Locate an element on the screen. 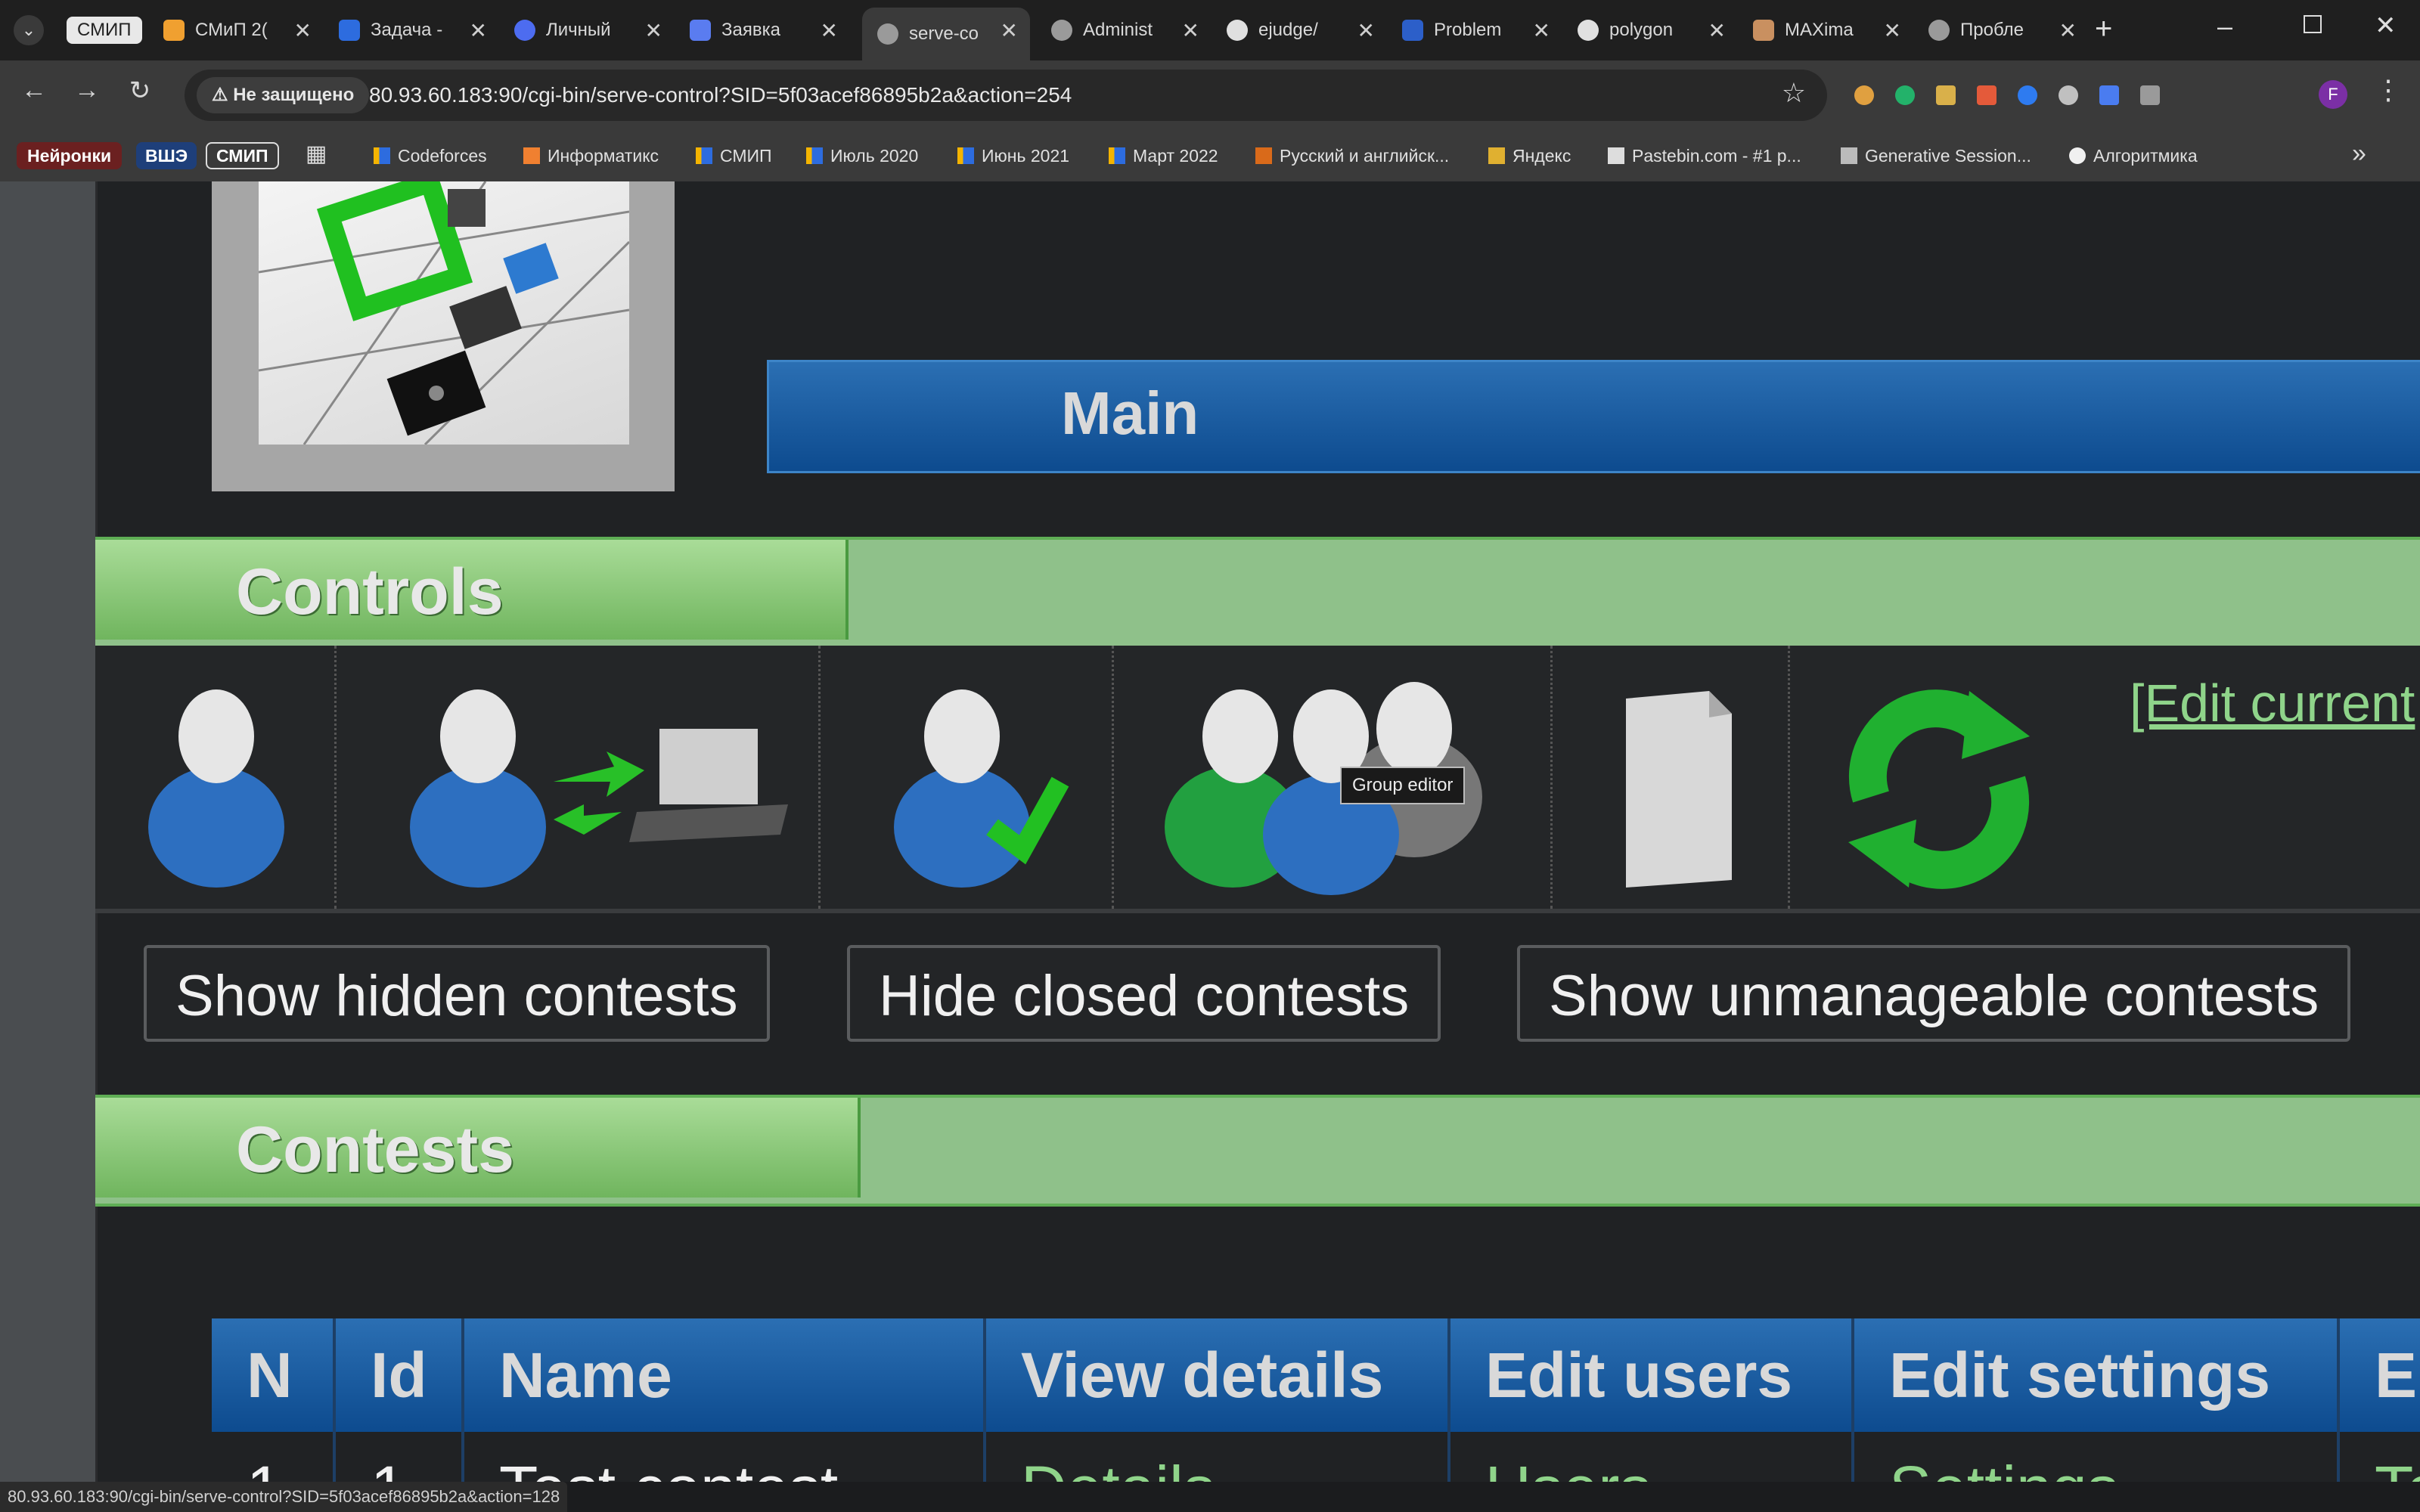 Image resolution: width=2420 pixels, height=1512 pixels. settings-link: Settings is located at coordinates (2004, 1467).